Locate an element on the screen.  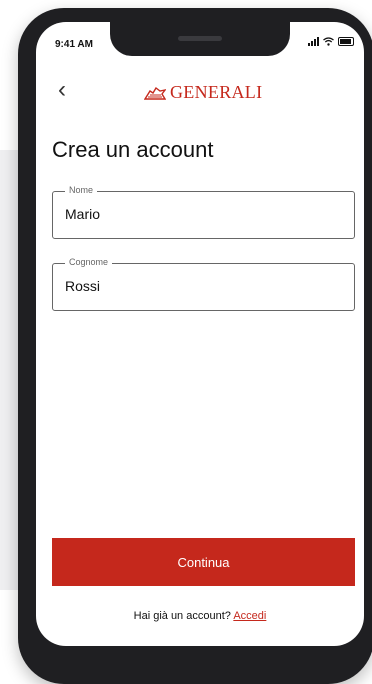
last-name-input is located at coordinates (200, 286).